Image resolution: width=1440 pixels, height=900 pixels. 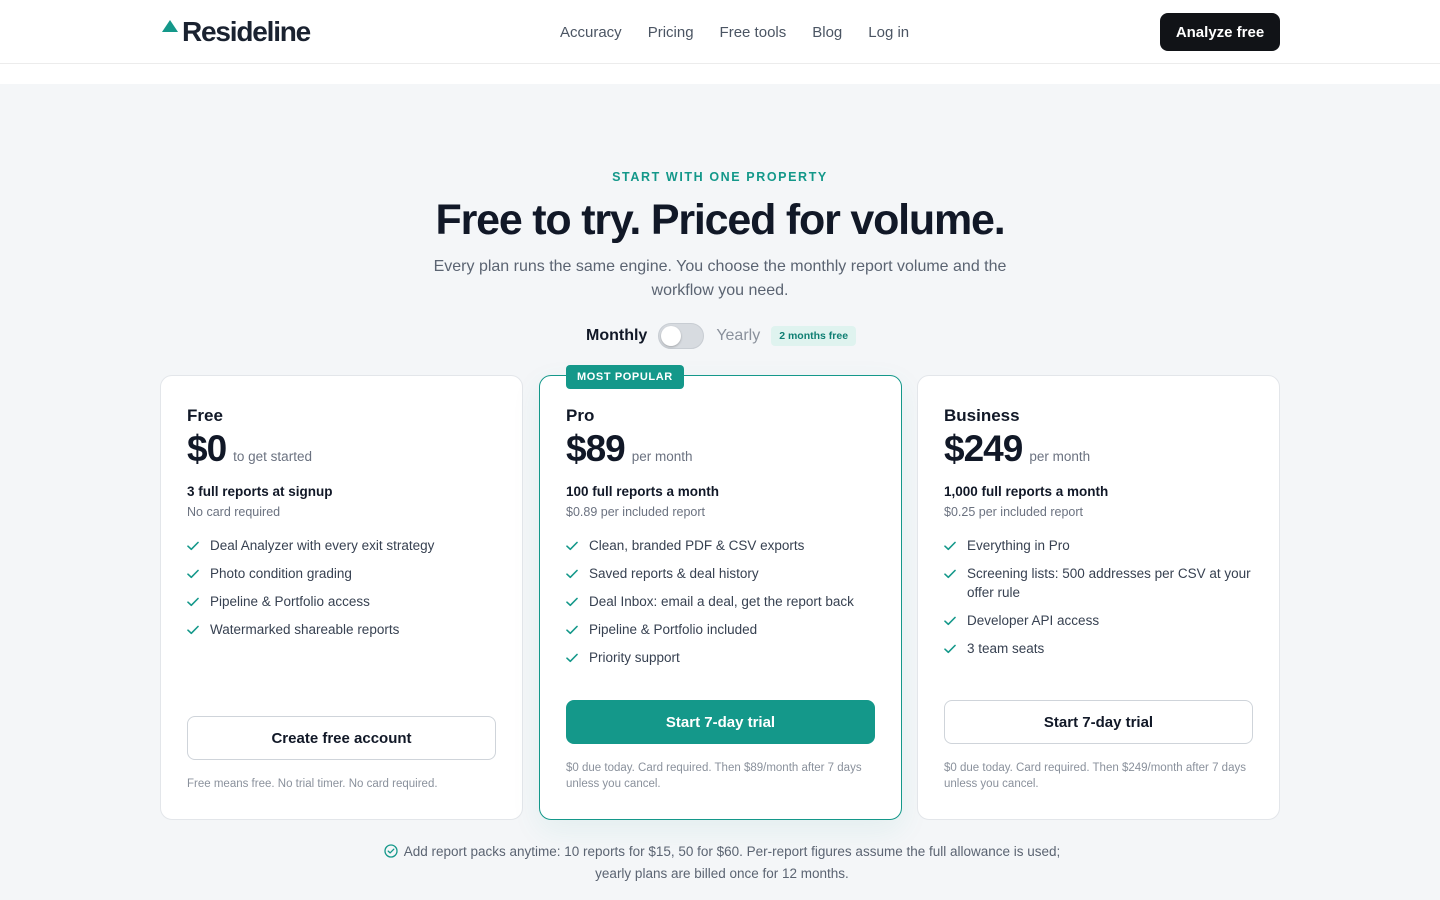 I want to click on plan-price: $89, so click(x=596, y=448).